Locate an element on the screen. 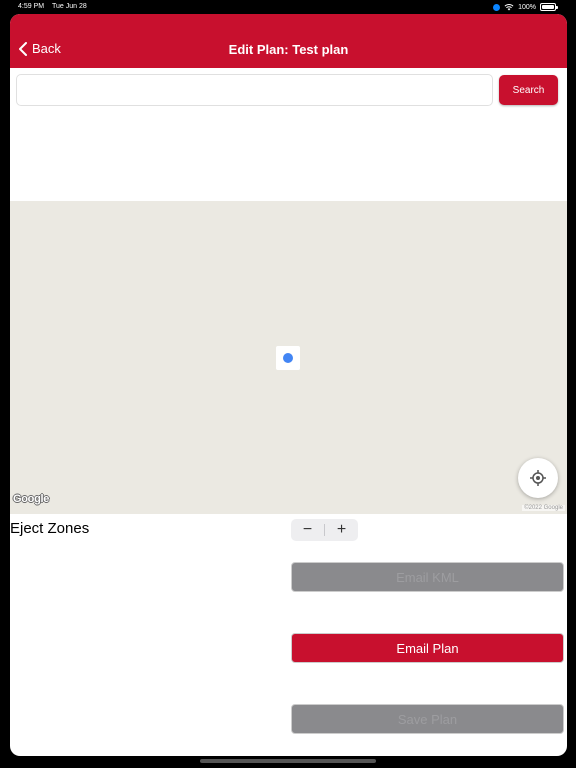  home-indicator is located at coordinates (288, 761).